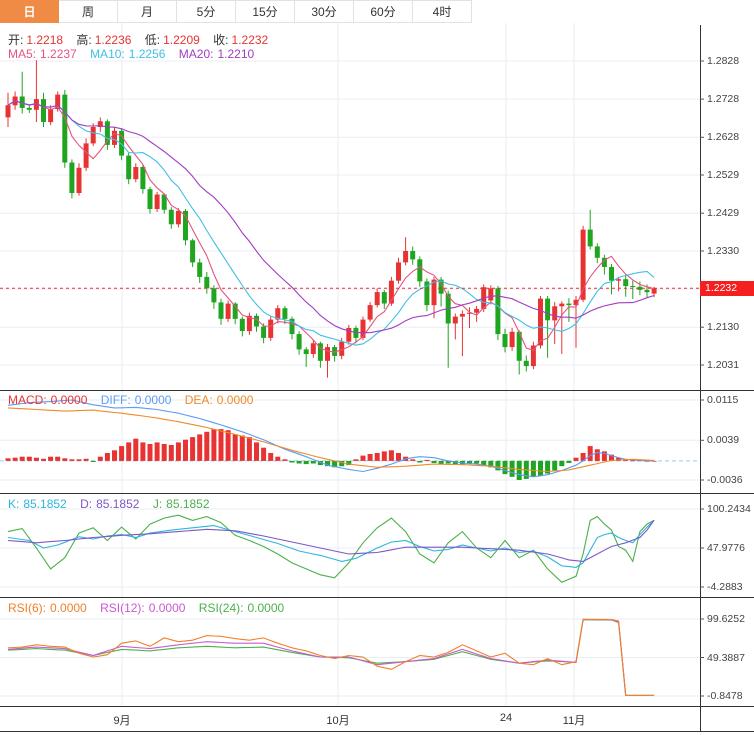 This screenshot has width=754, height=735. What do you see at coordinates (45, 504) in the screenshot?
I see `k-value: 85.1852` at bounding box center [45, 504].